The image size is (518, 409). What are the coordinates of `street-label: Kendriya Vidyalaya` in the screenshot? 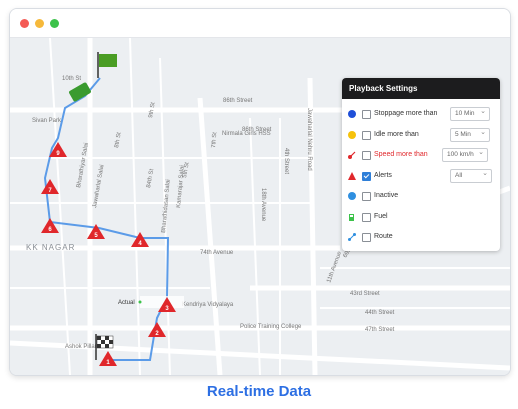 It's located at (208, 305).